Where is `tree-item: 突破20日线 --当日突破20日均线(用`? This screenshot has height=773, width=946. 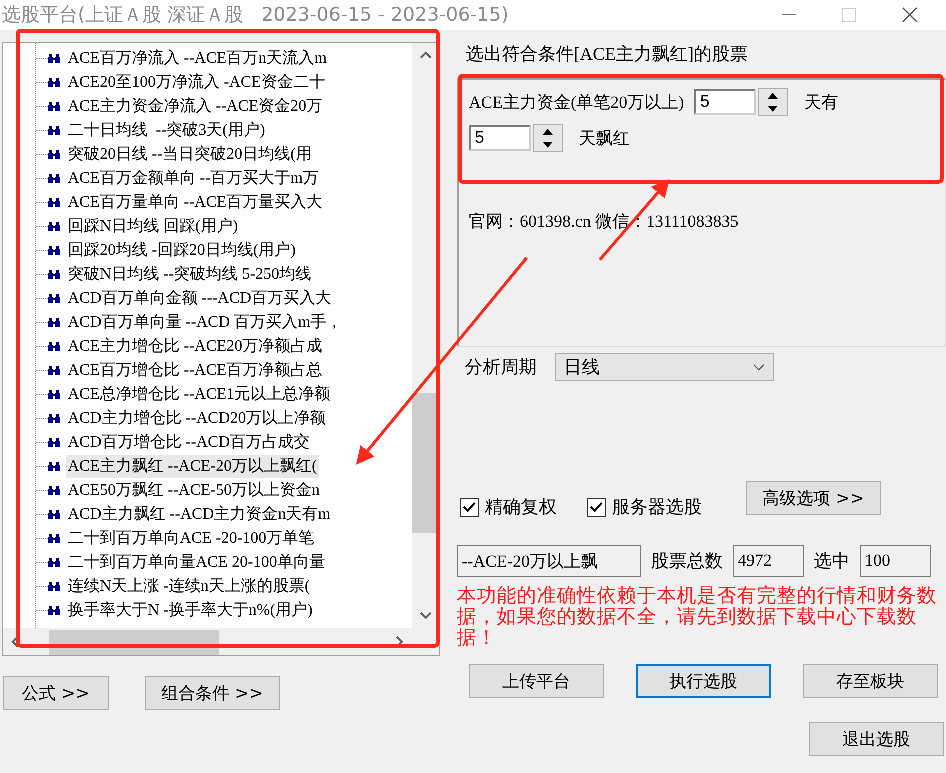
tree-item: 突破20日线 --当日突破20日均线(用 is located at coordinates (190, 154).